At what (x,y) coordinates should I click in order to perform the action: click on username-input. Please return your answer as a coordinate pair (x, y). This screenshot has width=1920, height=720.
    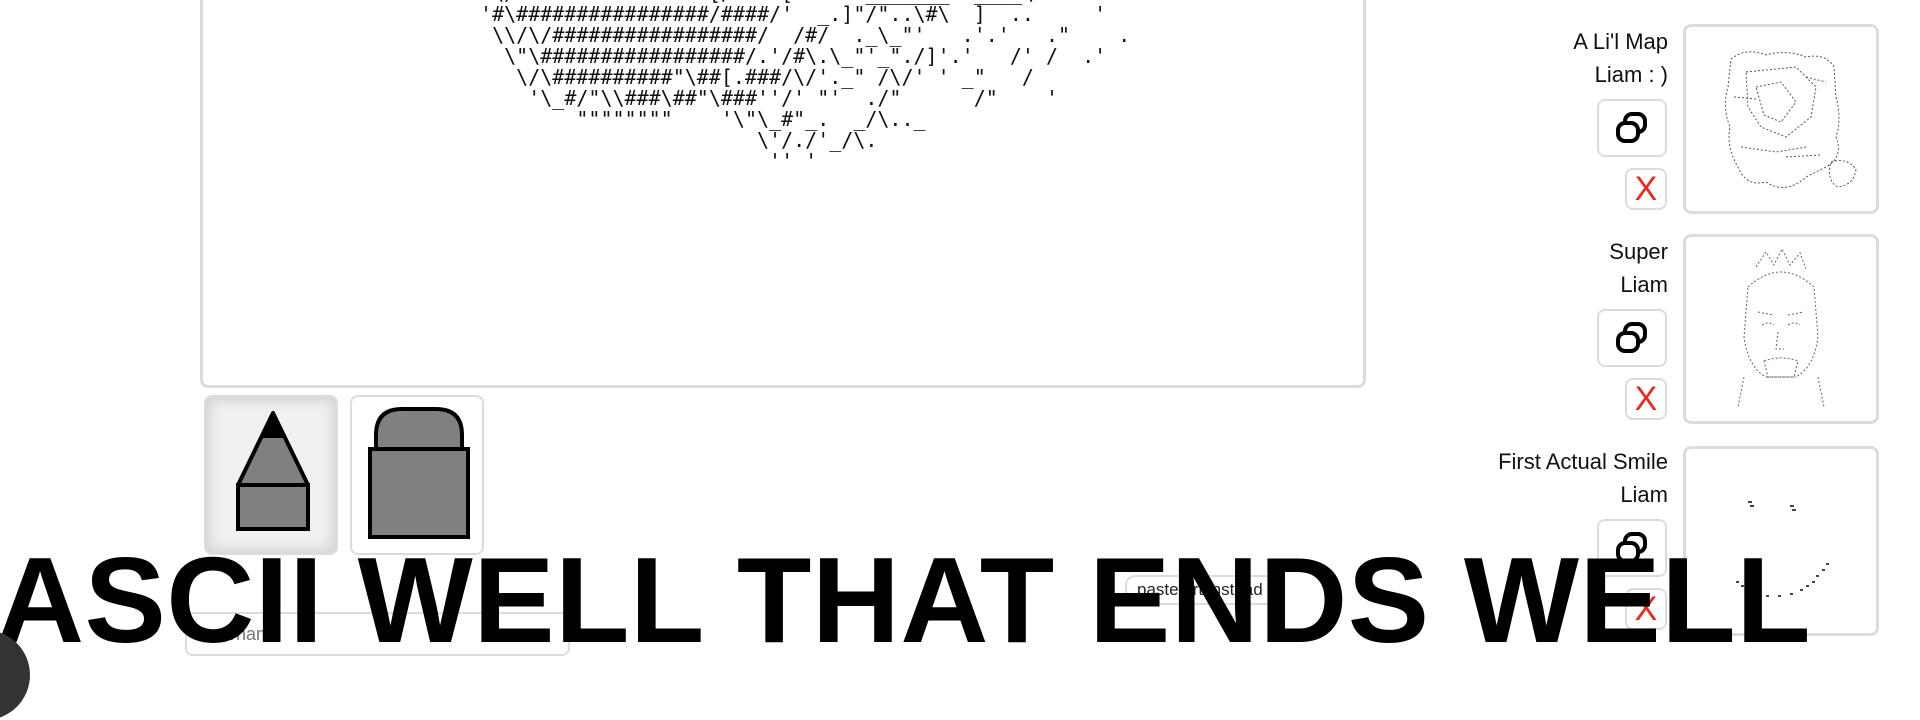
    Looking at the image, I should click on (377, 634).